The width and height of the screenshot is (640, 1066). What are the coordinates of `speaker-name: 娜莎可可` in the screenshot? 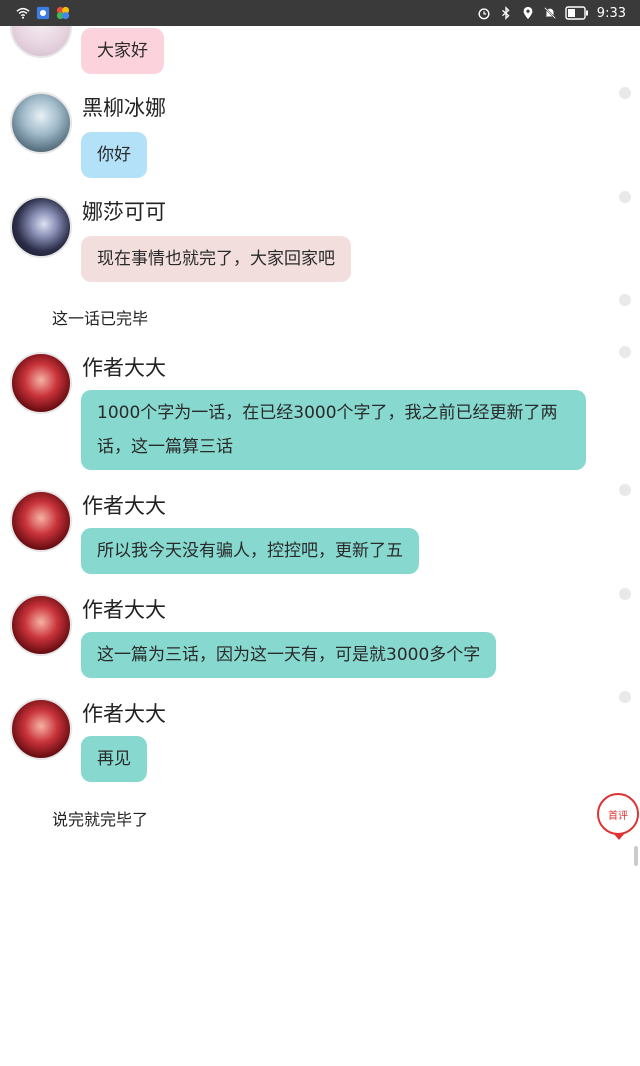 It's located at (124, 212).